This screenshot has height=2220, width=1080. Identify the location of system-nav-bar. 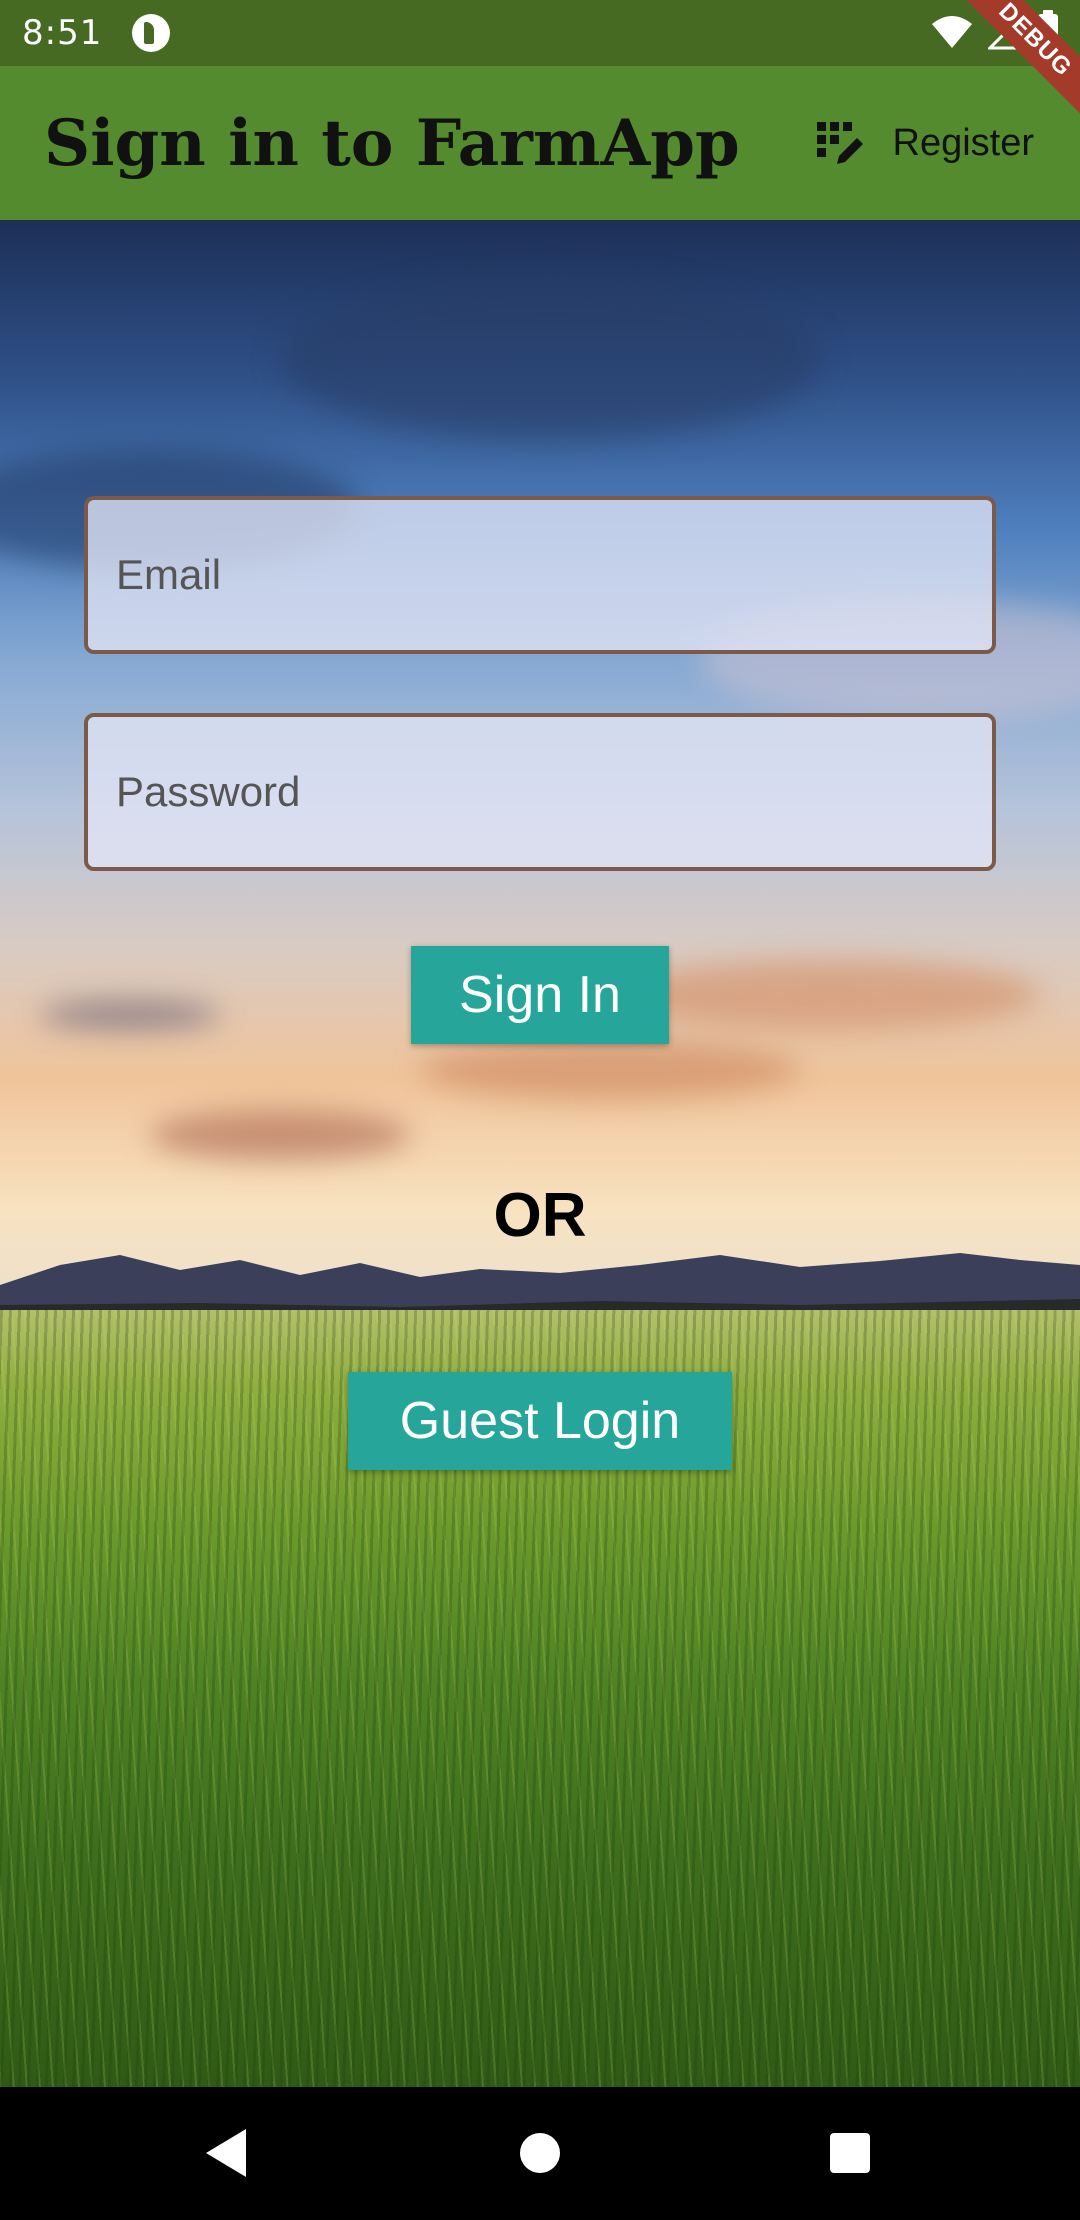
(540, 2153).